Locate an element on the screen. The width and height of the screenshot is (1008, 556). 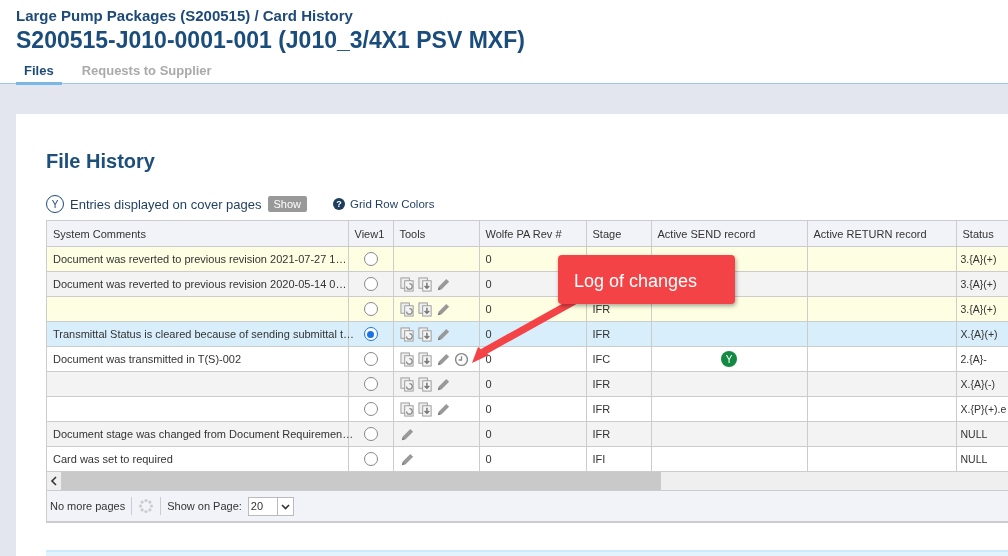
table-row: Document was transmitted in T(S)-002 0 IFC Y 2.{A}- is located at coordinates (527, 359).